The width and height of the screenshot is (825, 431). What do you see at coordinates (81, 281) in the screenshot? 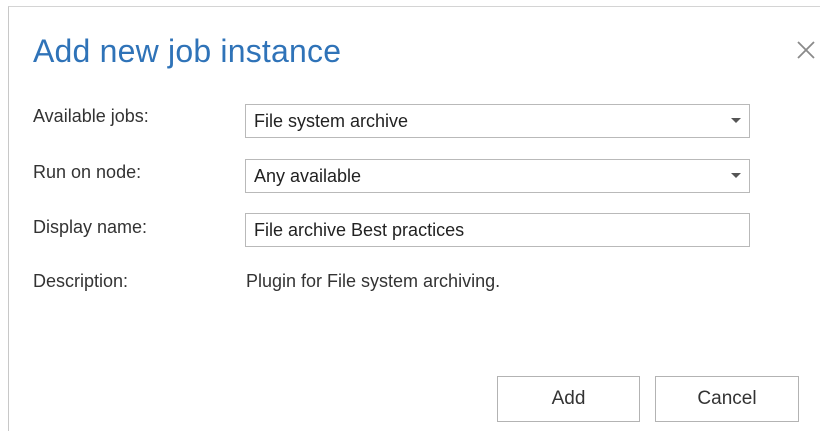
I see `description-label: Description:` at bounding box center [81, 281].